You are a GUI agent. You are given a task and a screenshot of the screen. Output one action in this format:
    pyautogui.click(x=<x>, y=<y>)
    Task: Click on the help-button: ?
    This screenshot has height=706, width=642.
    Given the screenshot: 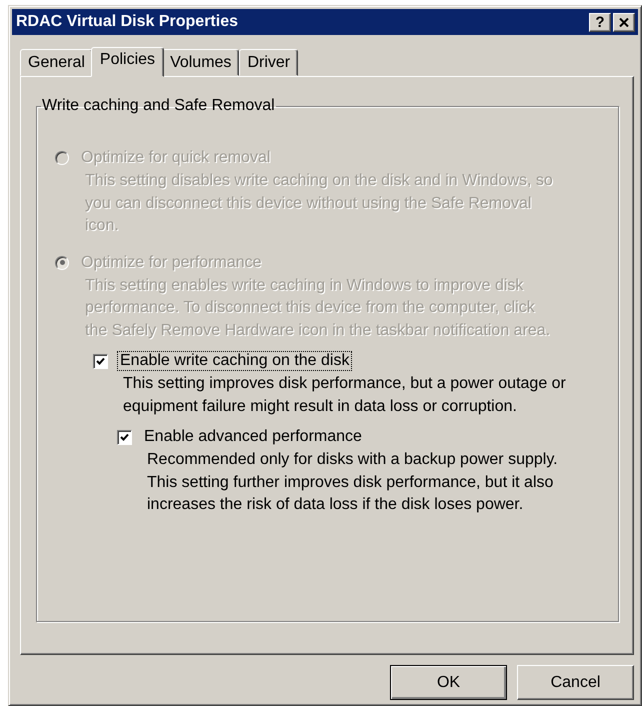 What is the action you would take?
    pyautogui.click(x=600, y=22)
    